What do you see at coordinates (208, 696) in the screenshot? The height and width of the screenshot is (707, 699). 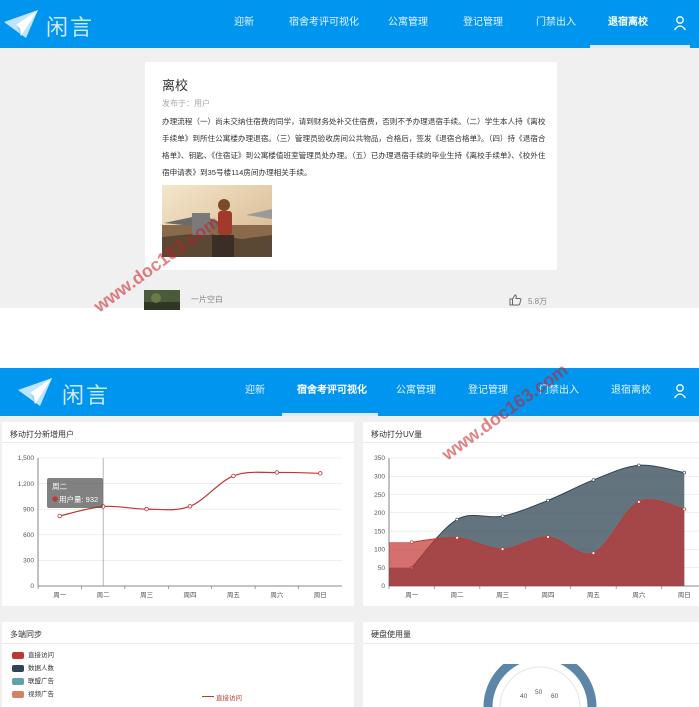 I see `pie-label-line` at bounding box center [208, 696].